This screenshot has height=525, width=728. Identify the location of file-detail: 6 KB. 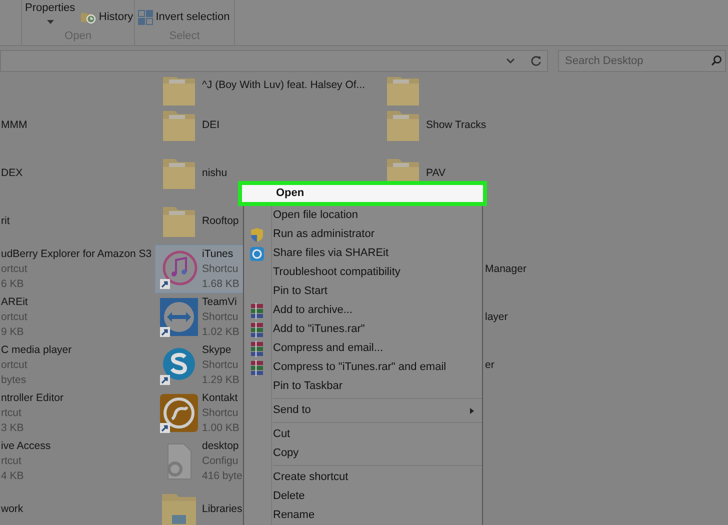
(13, 284).